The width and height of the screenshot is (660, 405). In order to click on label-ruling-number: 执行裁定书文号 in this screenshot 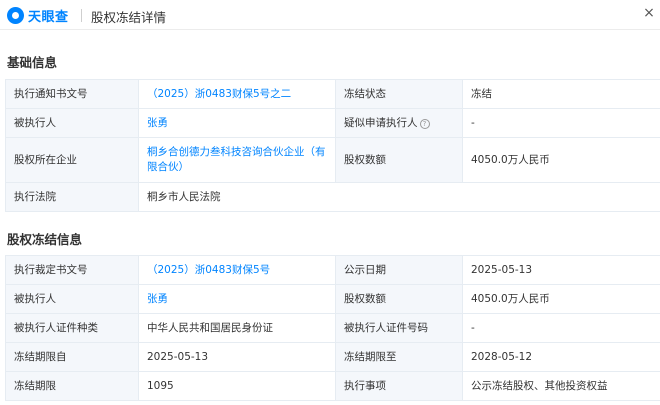, I will do `click(72, 270)`.